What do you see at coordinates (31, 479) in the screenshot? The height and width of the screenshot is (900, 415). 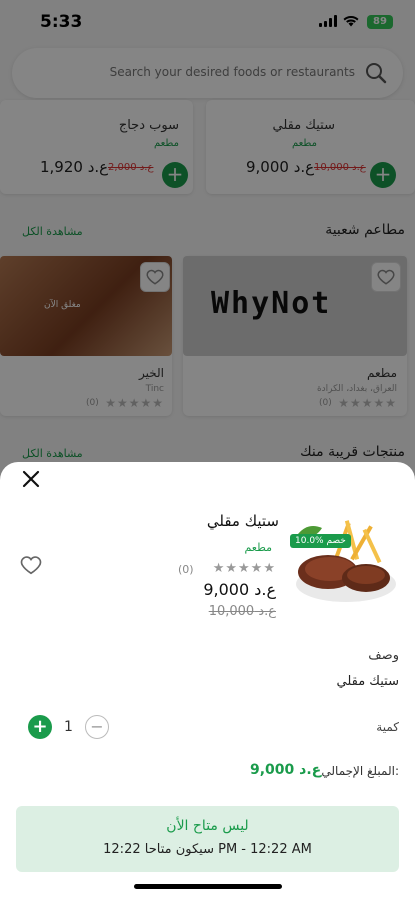 I see `close-icon` at bounding box center [31, 479].